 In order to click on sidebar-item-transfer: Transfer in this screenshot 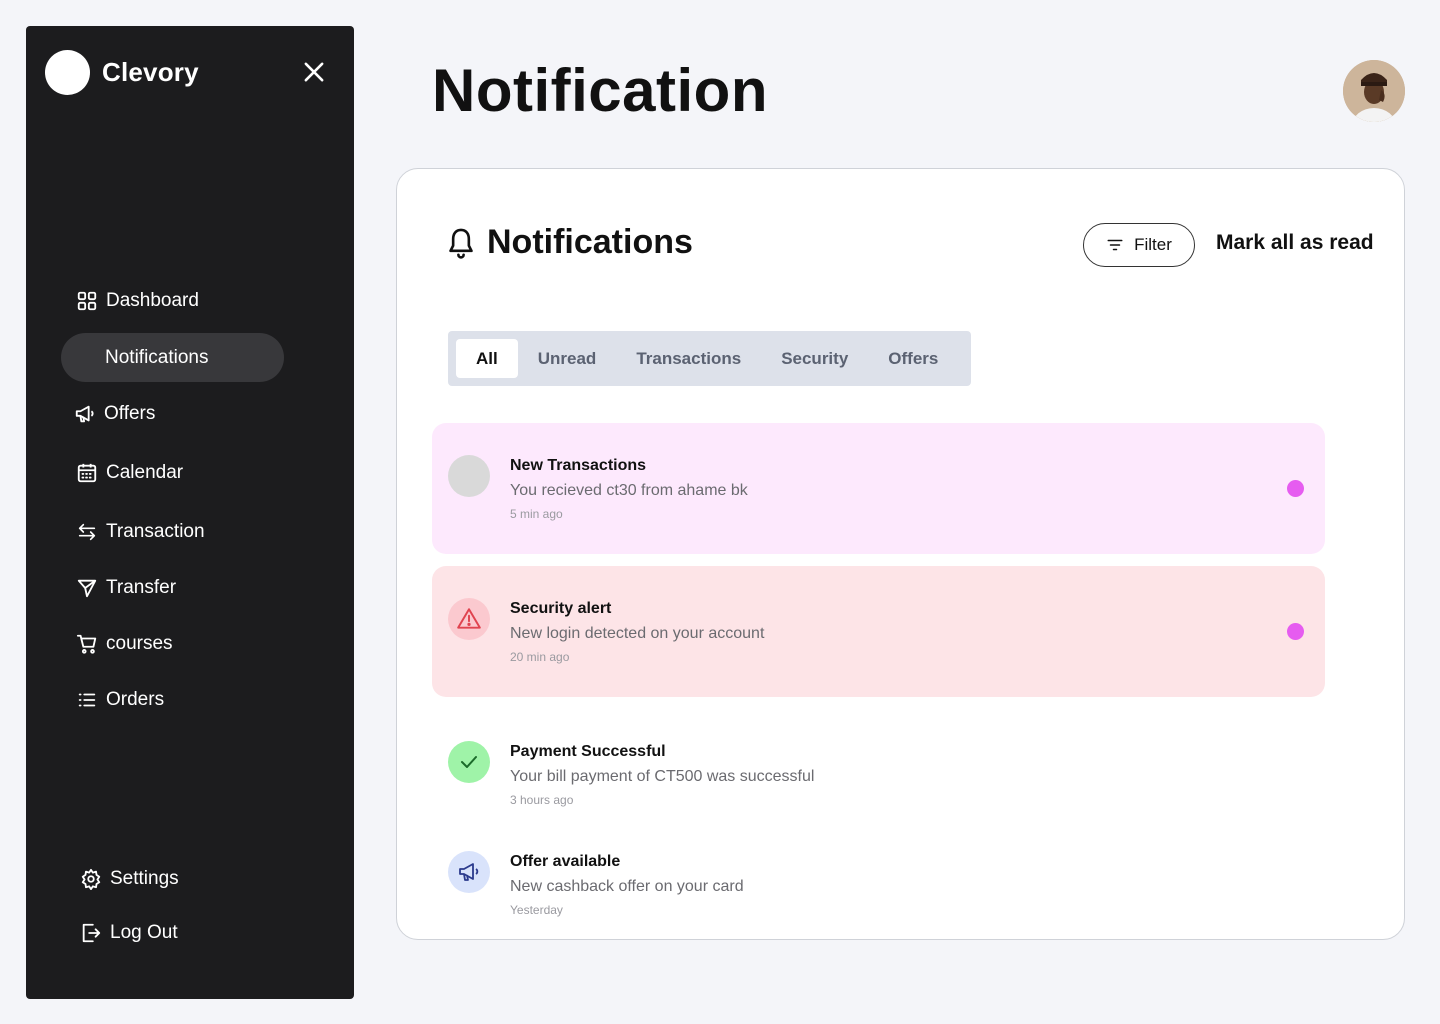, I will do `click(126, 588)`.